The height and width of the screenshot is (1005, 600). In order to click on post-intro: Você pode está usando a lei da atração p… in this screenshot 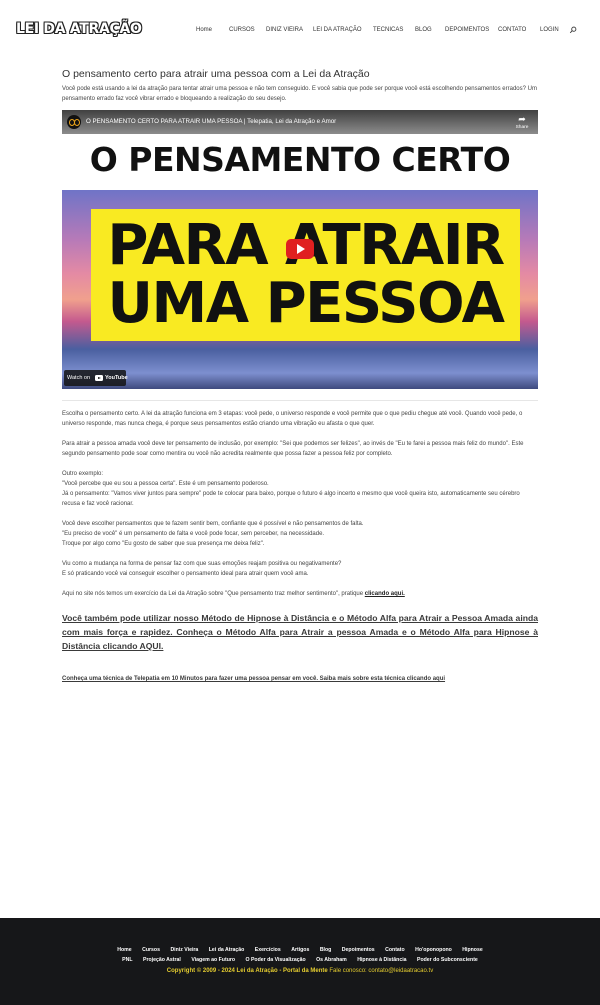, I will do `click(299, 94)`.